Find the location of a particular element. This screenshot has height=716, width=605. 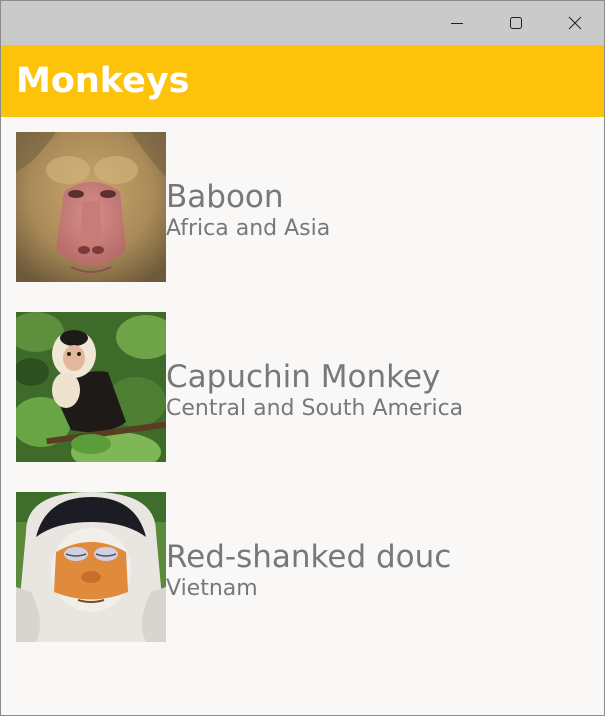

monkey-location: Central and South America is located at coordinates (315, 408).